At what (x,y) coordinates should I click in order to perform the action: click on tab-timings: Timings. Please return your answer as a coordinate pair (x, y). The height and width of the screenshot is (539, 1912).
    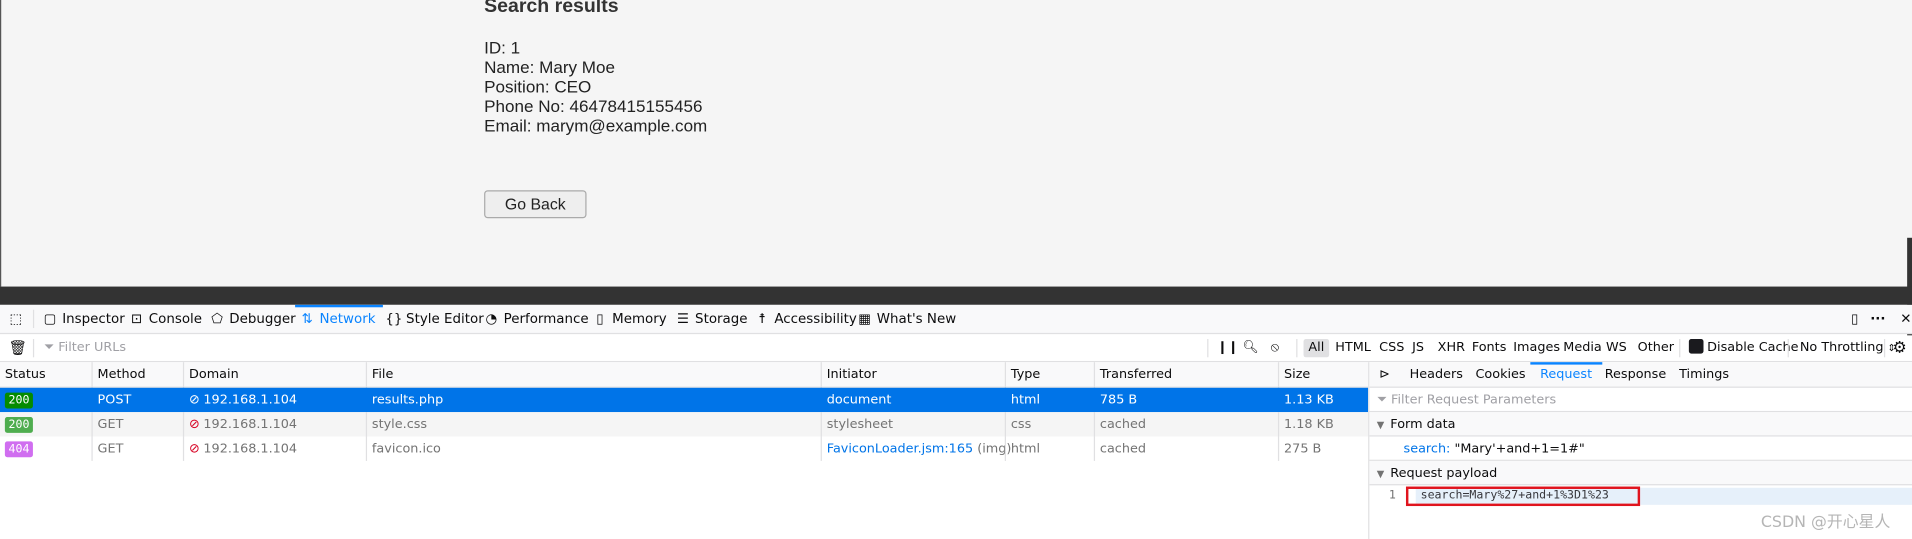
    Looking at the image, I should click on (1704, 374).